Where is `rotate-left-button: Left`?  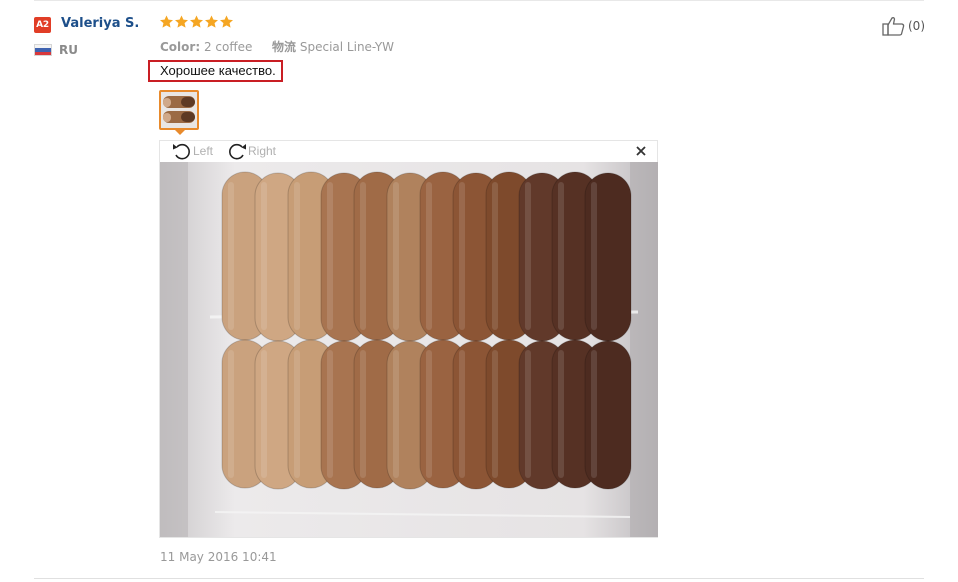
rotate-left-button: Left is located at coordinates (192, 151).